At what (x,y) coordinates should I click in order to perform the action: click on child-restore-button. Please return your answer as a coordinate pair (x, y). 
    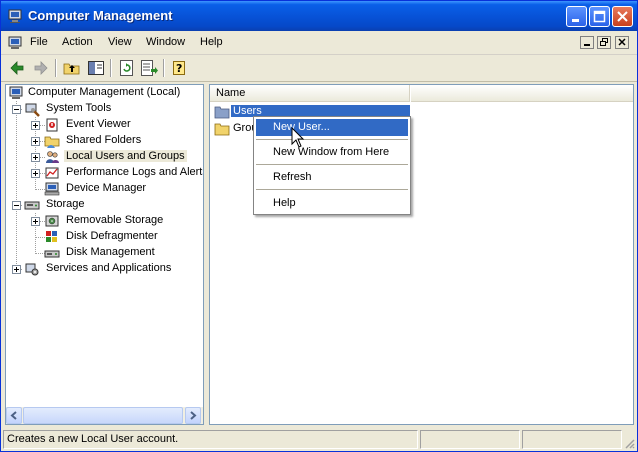
    Looking at the image, I should click on (604, 42).